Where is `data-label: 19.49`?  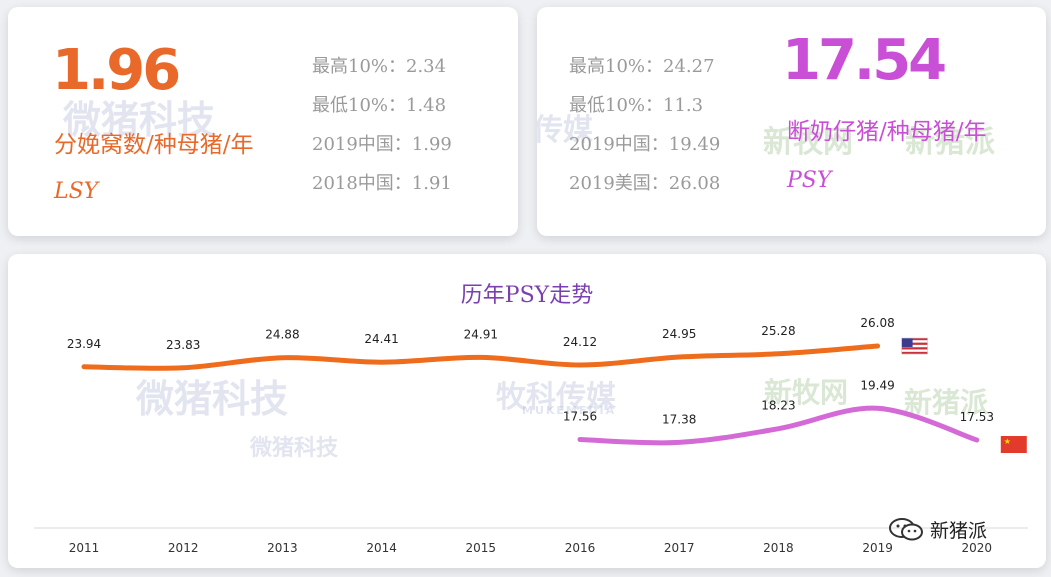 data-label: 19.49 is located at coordinates (877, 385).